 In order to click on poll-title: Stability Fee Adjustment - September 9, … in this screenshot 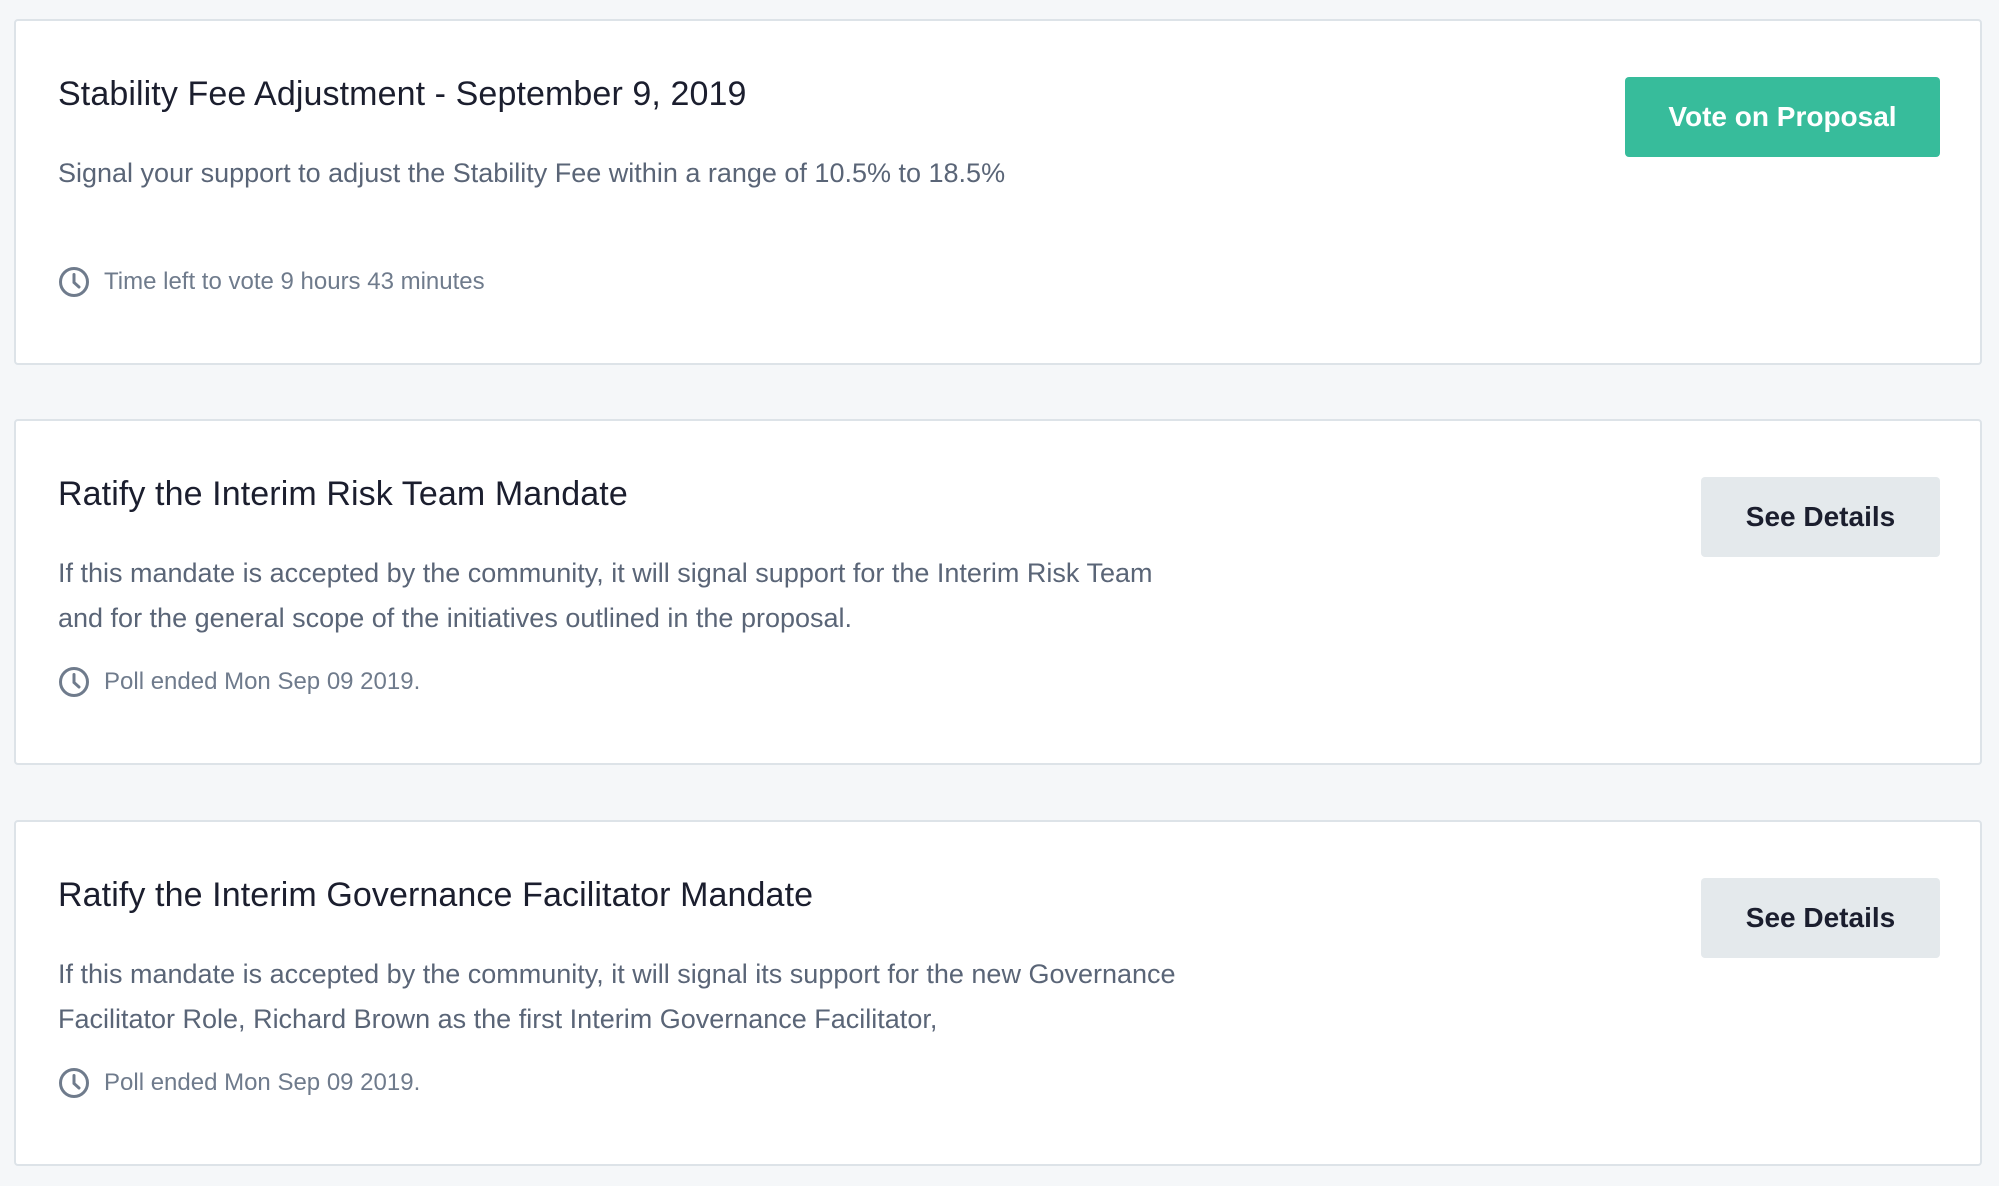, I will do `click(402, 94)`.